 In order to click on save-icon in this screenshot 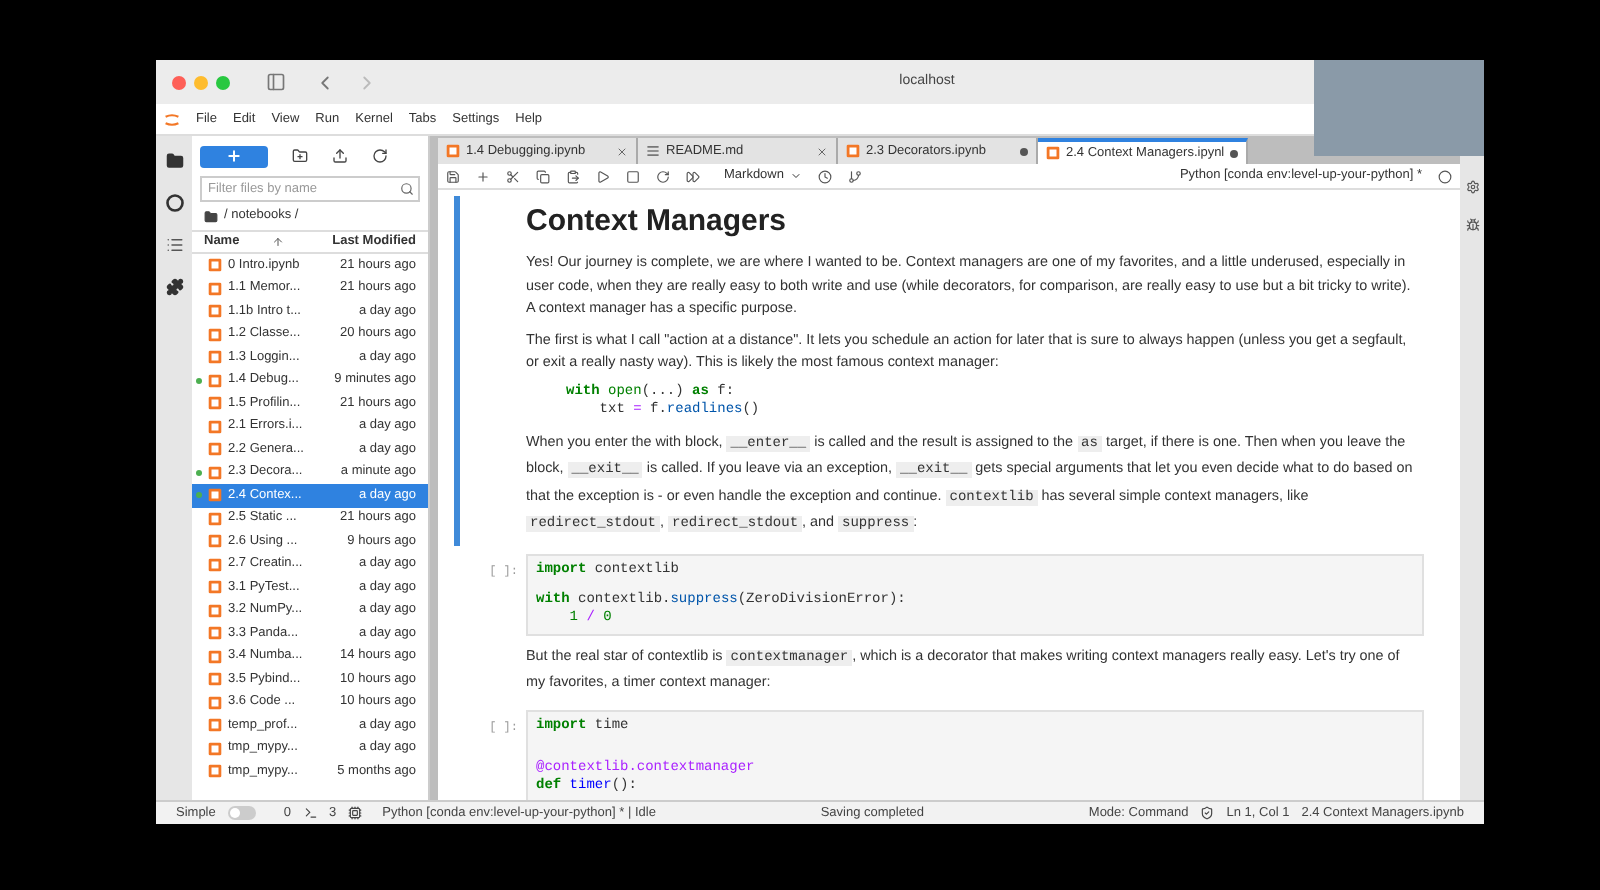, I will do `click(453, 176)`.